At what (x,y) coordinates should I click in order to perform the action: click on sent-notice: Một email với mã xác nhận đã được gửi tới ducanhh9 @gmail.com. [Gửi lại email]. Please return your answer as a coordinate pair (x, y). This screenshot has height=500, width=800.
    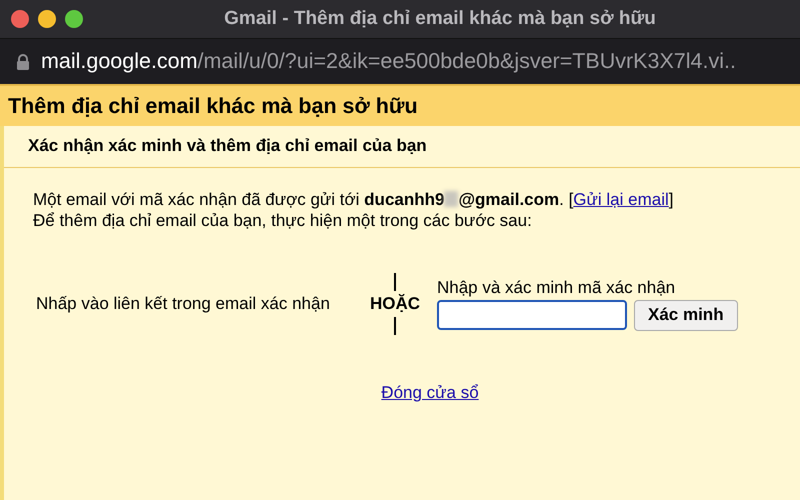
    Looking at the image, I should click on (353, 199).